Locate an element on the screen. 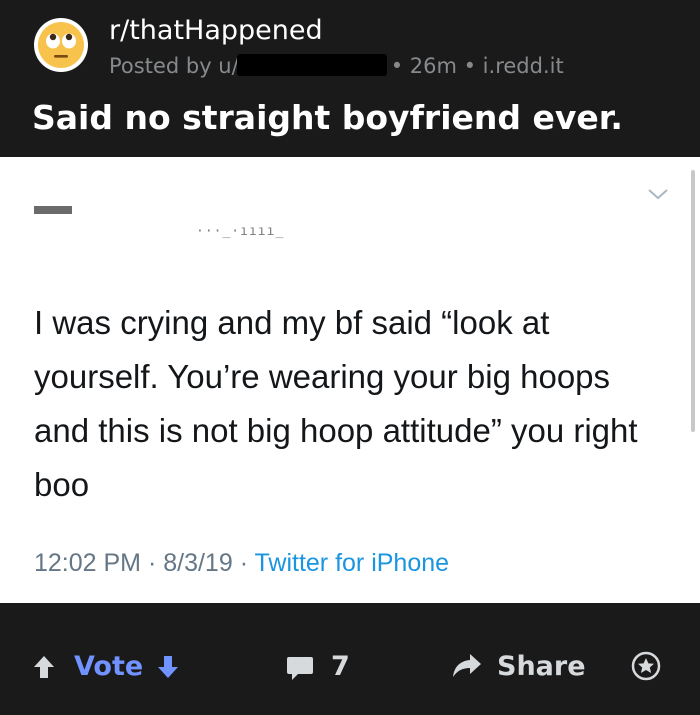  tweet-source: Twitter for iPhone is located at coordinates (352, 563).